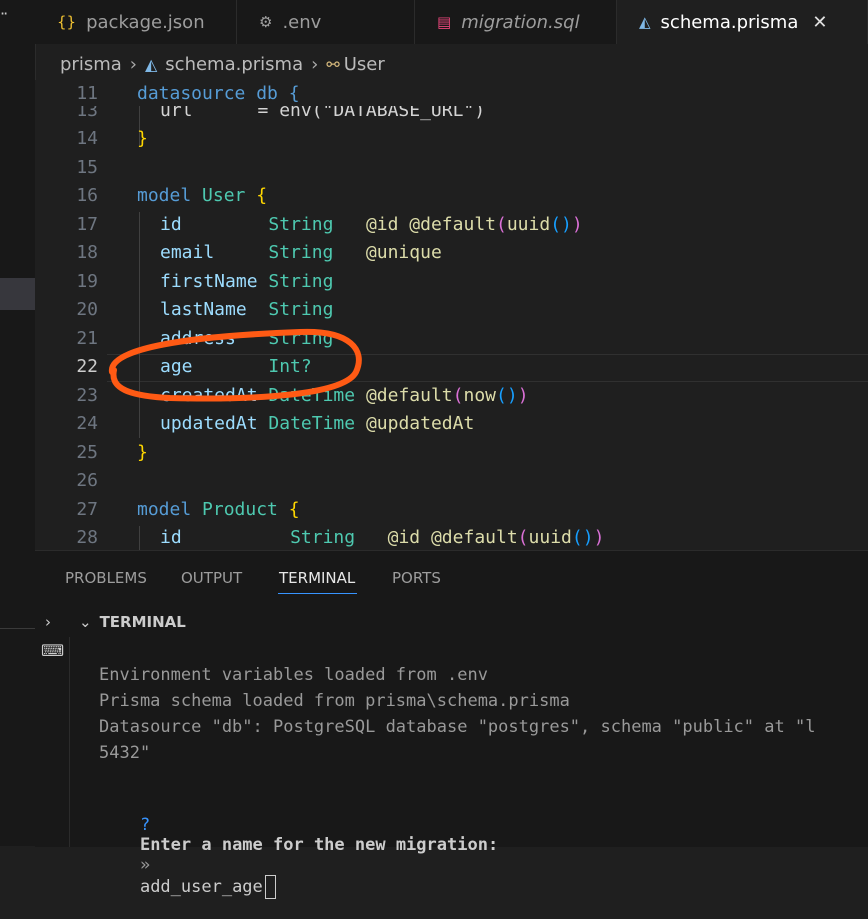 This screenshot has height=919, width=868. Describe the element at coordinates (333, 64) in the screenshot. I see `symbol-struct-icon: ⚯` at that location.